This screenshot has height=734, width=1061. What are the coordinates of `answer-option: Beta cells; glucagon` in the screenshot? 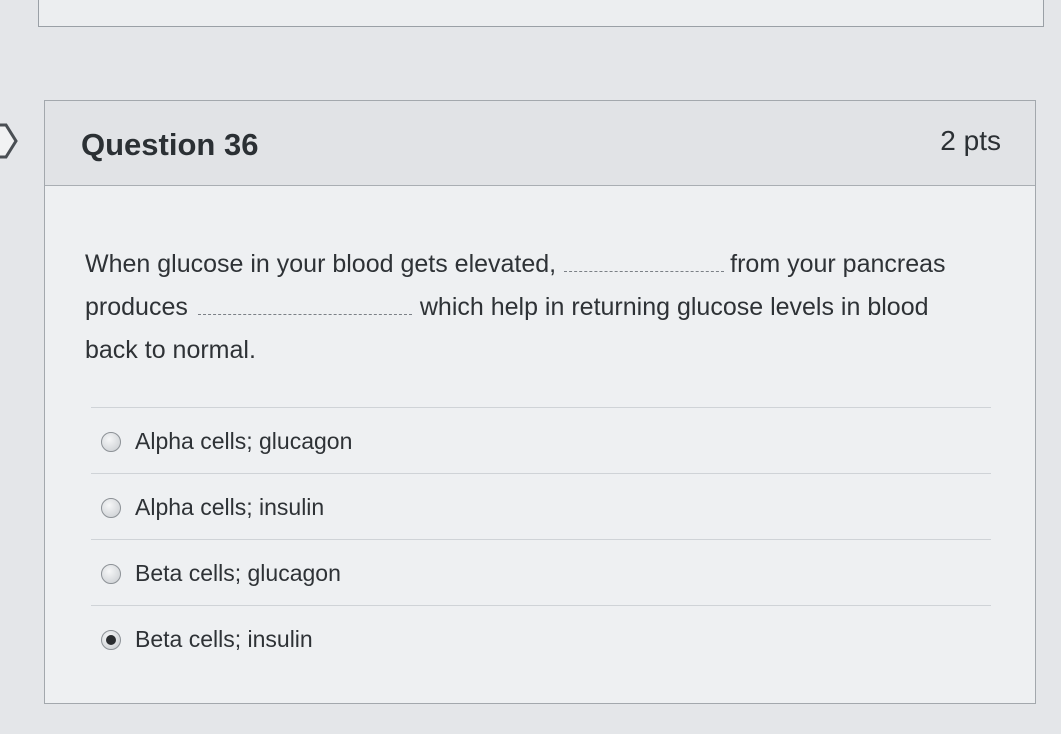 It's located at (541, 572).